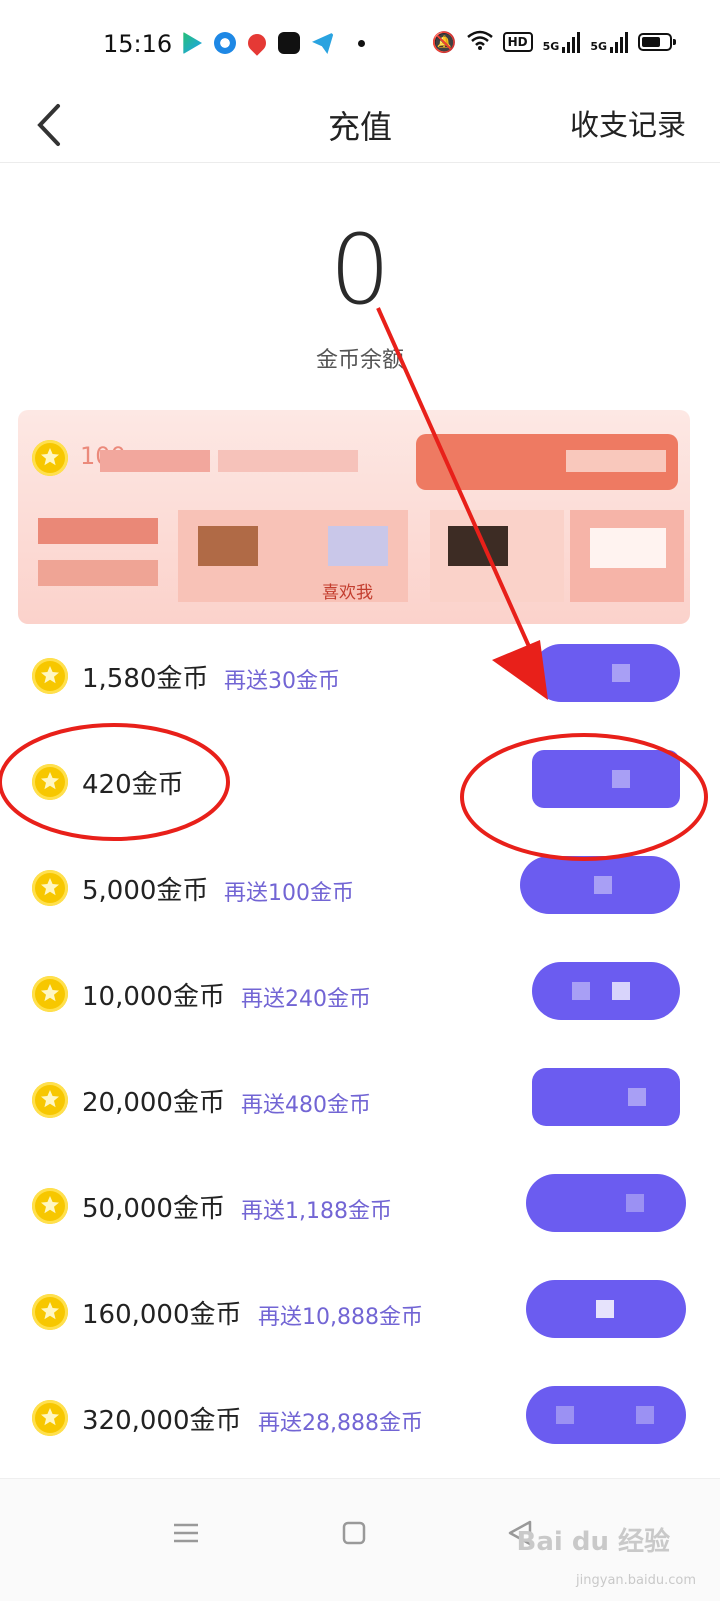 This screenshot has width=720, height=1601. Describe the element at coordinates (316, 1211) in the screenshot. I see `package-bonus: 再送1,188金币` at that location.